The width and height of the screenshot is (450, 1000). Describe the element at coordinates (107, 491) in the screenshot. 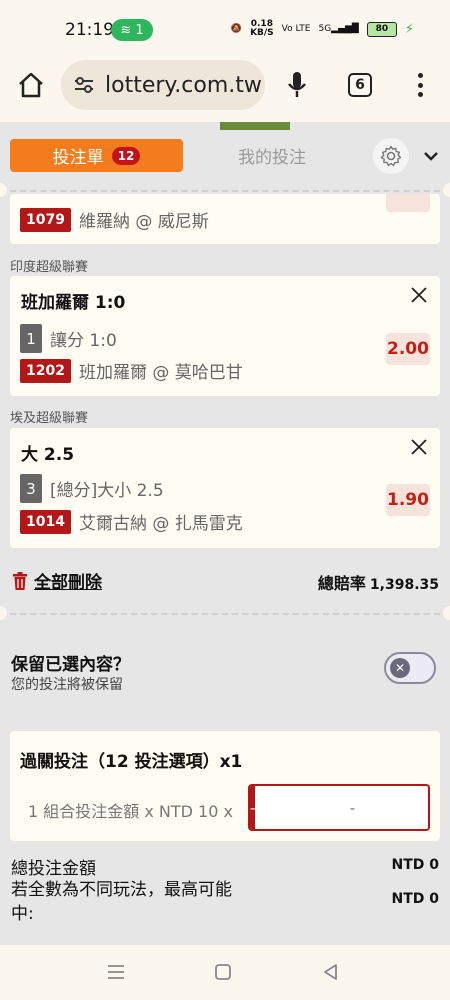

I see `market-name: [總分]大小 2.5` at that location.